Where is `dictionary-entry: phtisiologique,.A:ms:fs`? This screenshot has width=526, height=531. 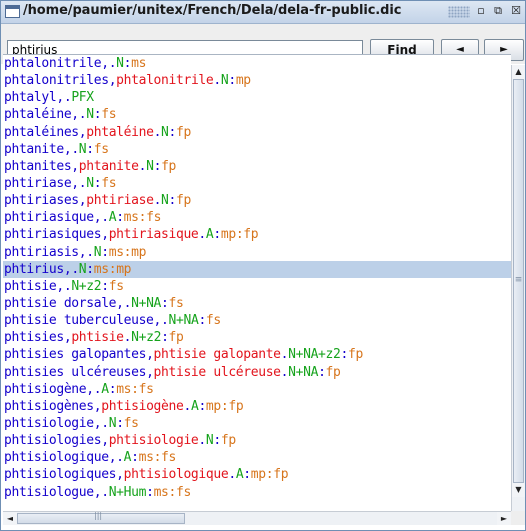
dictionary-entry: phtisiologique,.A:ms:fs is located at coordinates (257, 457).